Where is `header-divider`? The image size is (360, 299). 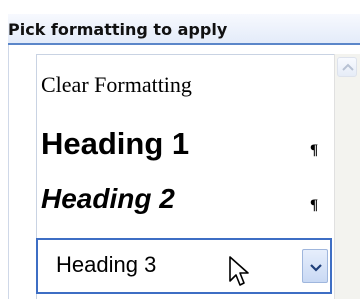 header-divider is located at coordinates (184, 44).